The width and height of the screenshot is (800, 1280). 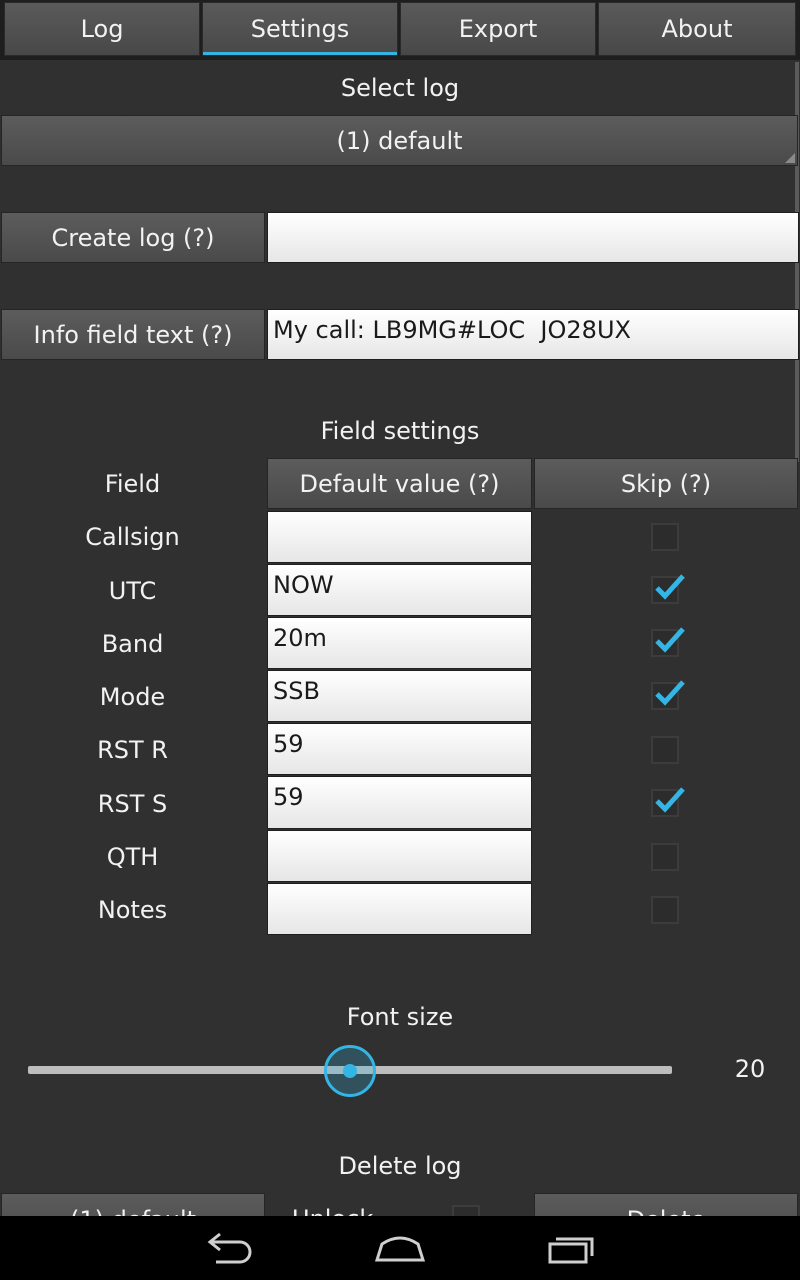 I want to click on default-utc-input: NOW, so click(x=399, y=590).